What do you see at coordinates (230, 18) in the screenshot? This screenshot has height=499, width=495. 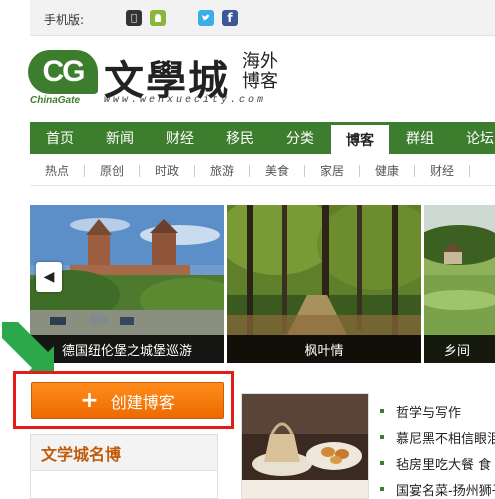 I see `facebook-icon: f` at bounding box center [230, 18].